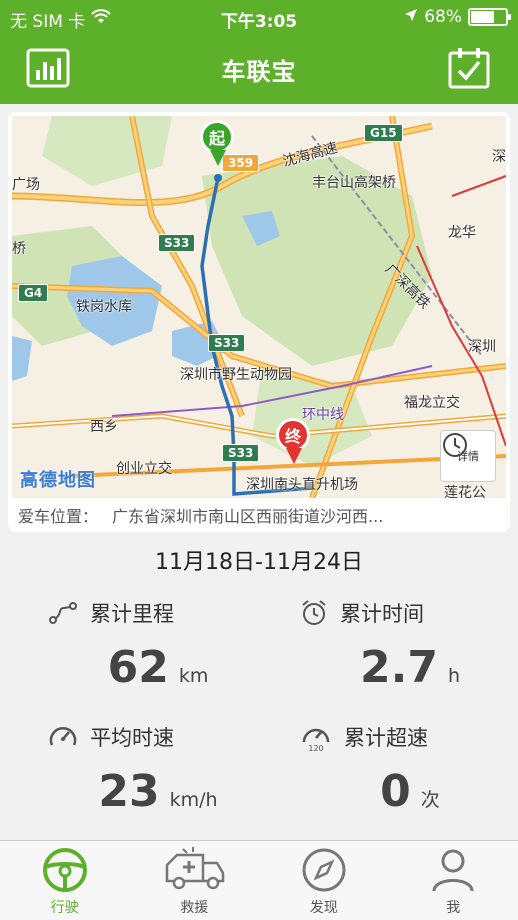  What do you see at coordinates (19, 249) in the screenshot?
I see `map-label: 桥` at bounding box center [19, 249].